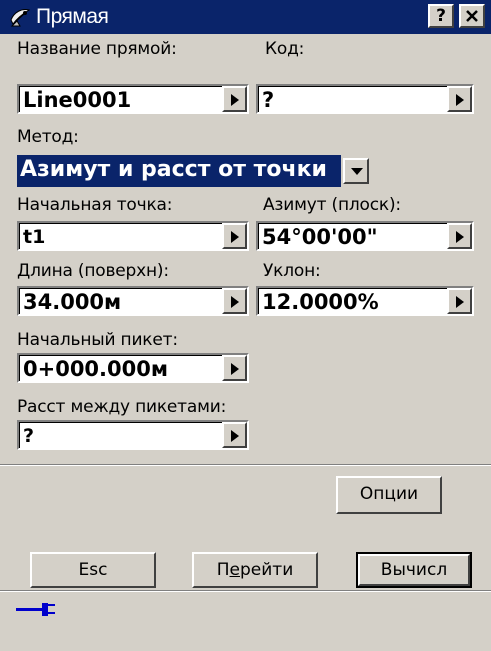 The width and height of the screenshot is (491, 651). I want to click on start-station-label: Начальный пикет:, so click(97, 340).